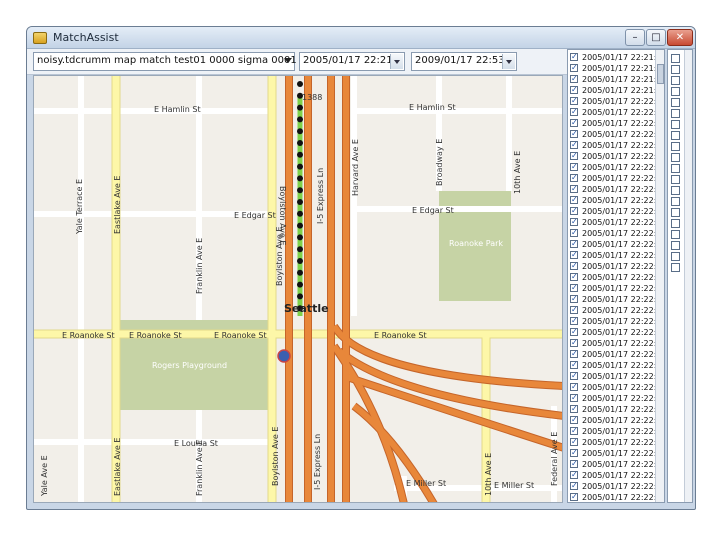 This screenshot has width=720, height=540. Describe the element at coordinates (656, 37) in the screenshot. I see `maximize-button: □` at that location.